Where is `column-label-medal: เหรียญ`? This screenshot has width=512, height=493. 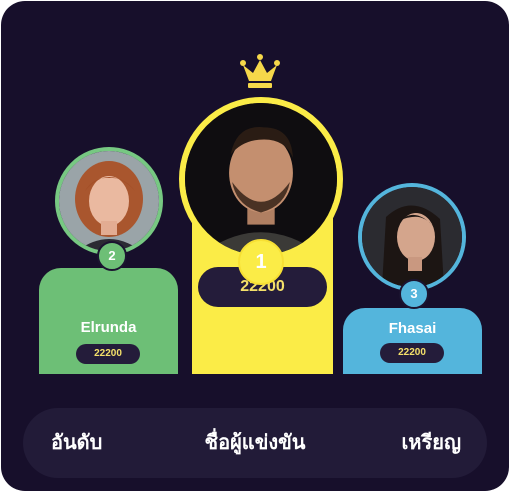 column-label-medal: เหรียญ is located at coordinates (431, 443).